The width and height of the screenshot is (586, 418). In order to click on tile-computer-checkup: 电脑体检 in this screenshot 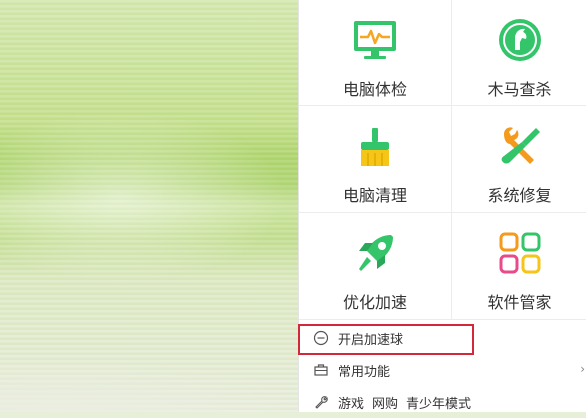, I will do `click(375, 53)`.